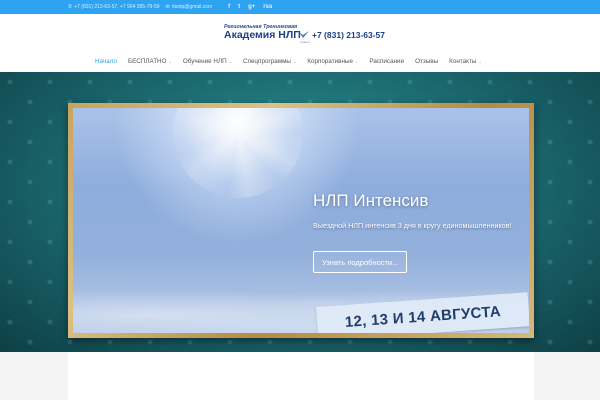 The width and height of the screenshot is (600, 400). I want to click on nav-label: БЕСПЛАТНО, so click(147, 61).